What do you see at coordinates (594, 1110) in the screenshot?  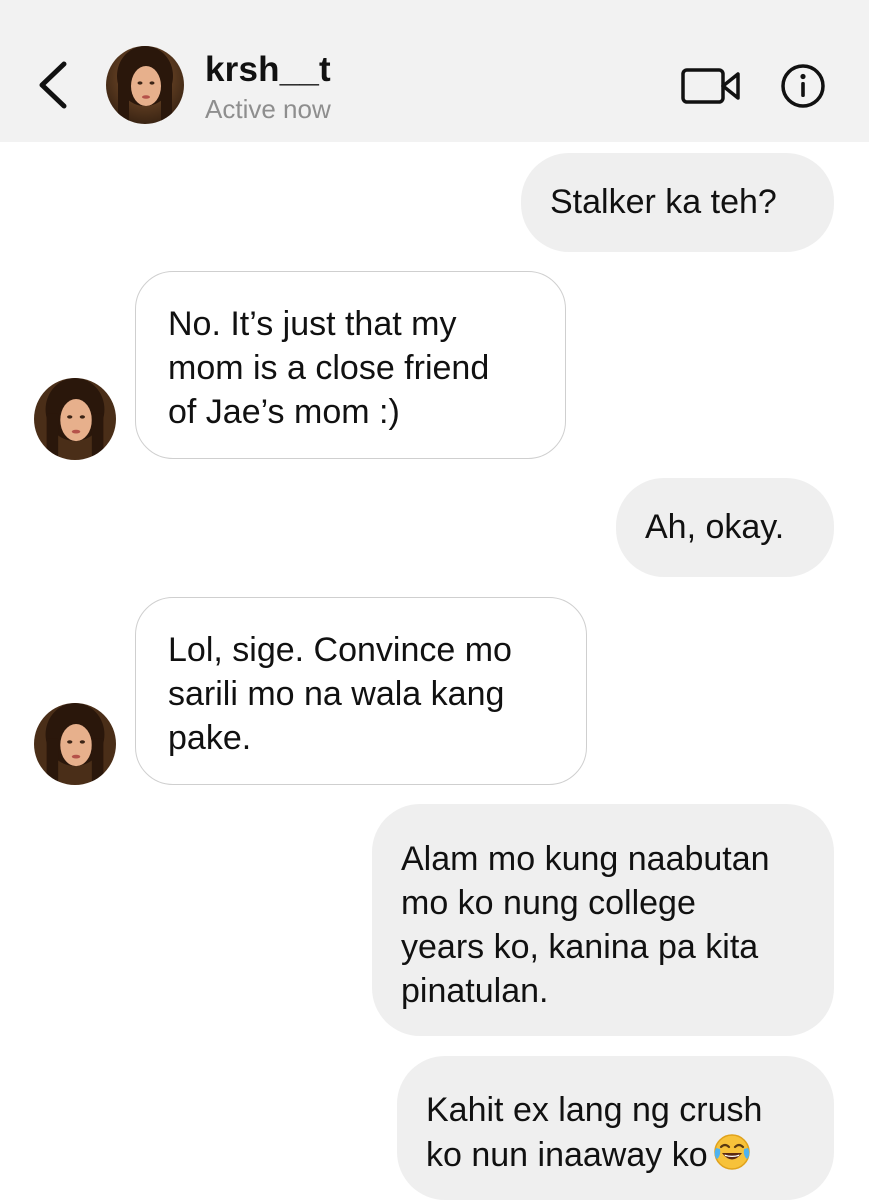 I see `message-line: Kahit ex lang ng crush` at bounding box center [594, 1110].